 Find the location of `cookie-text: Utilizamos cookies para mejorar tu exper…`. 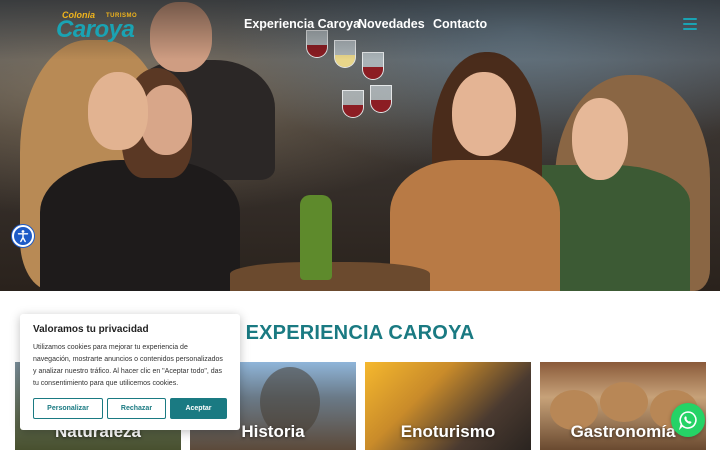

cookie-text: Utilizamos cookies para mejorar tu exper… is located at coordinates (128, 365).